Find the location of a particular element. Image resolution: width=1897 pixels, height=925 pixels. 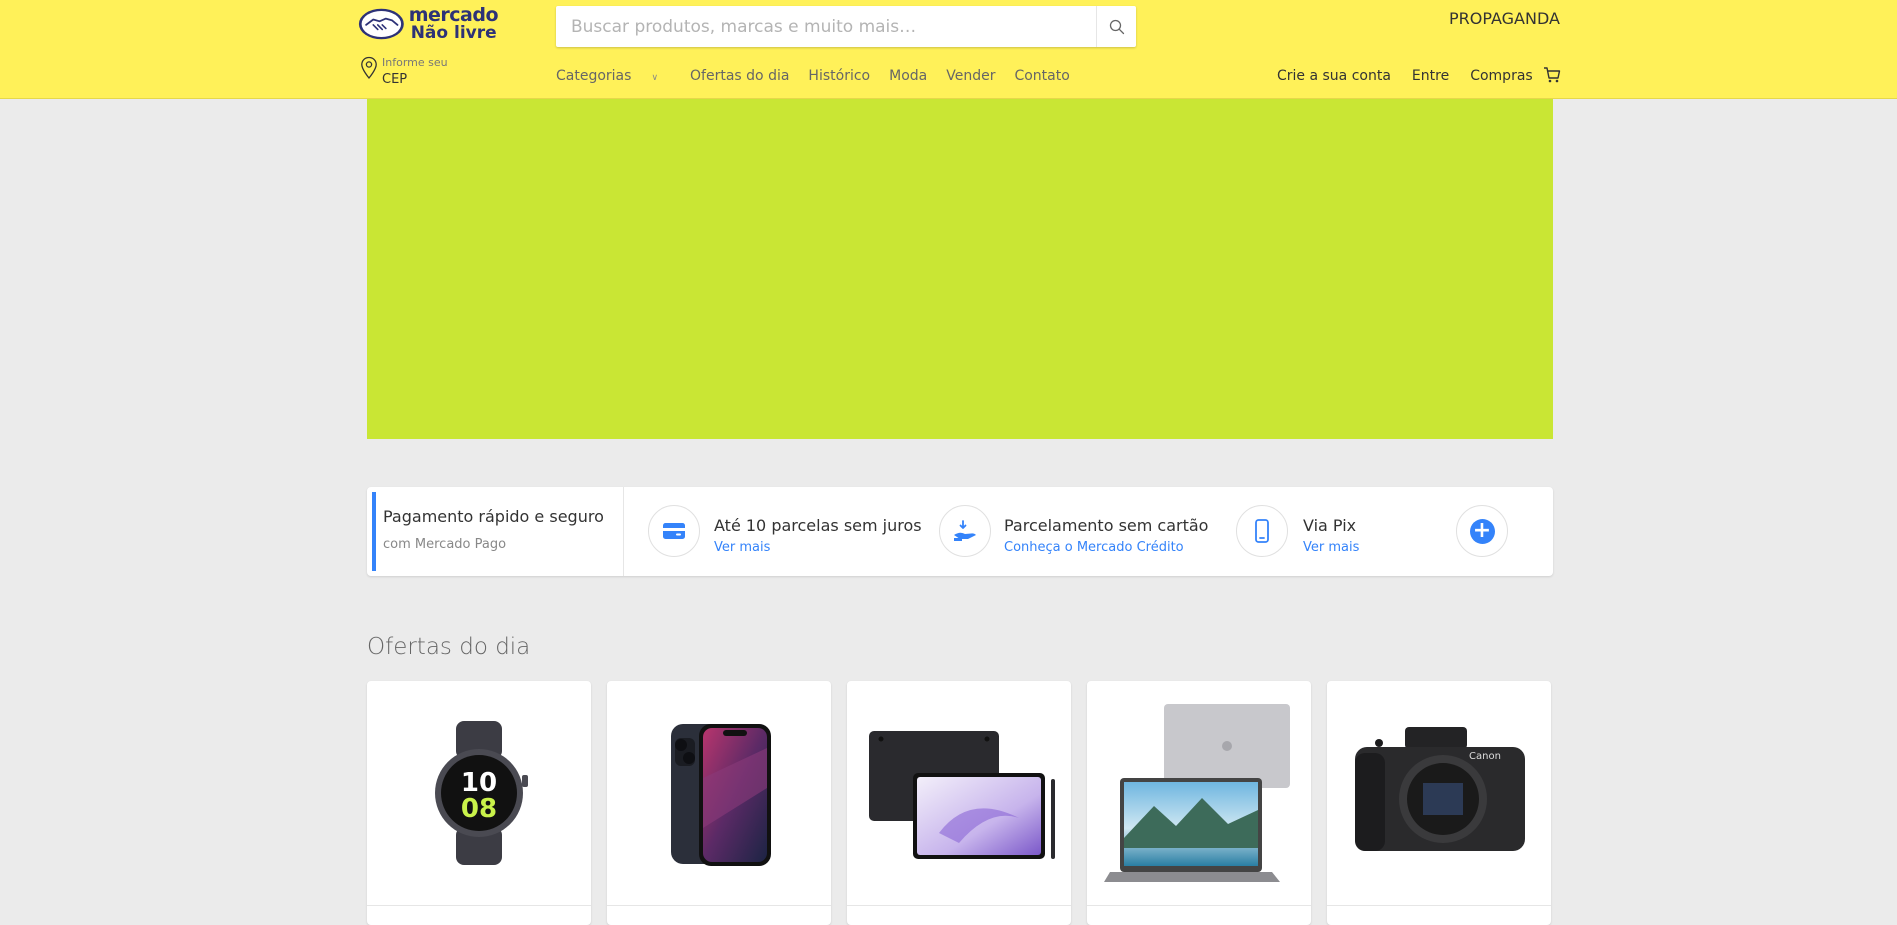

nav-categorias-label: Categorias is located at coordinates (594, 76).